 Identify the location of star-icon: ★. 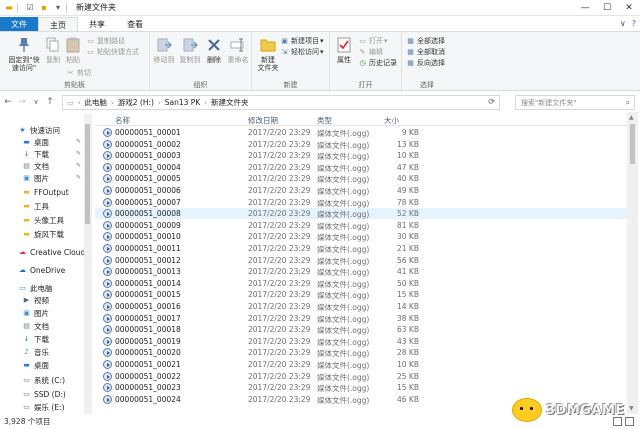
(22, 130).